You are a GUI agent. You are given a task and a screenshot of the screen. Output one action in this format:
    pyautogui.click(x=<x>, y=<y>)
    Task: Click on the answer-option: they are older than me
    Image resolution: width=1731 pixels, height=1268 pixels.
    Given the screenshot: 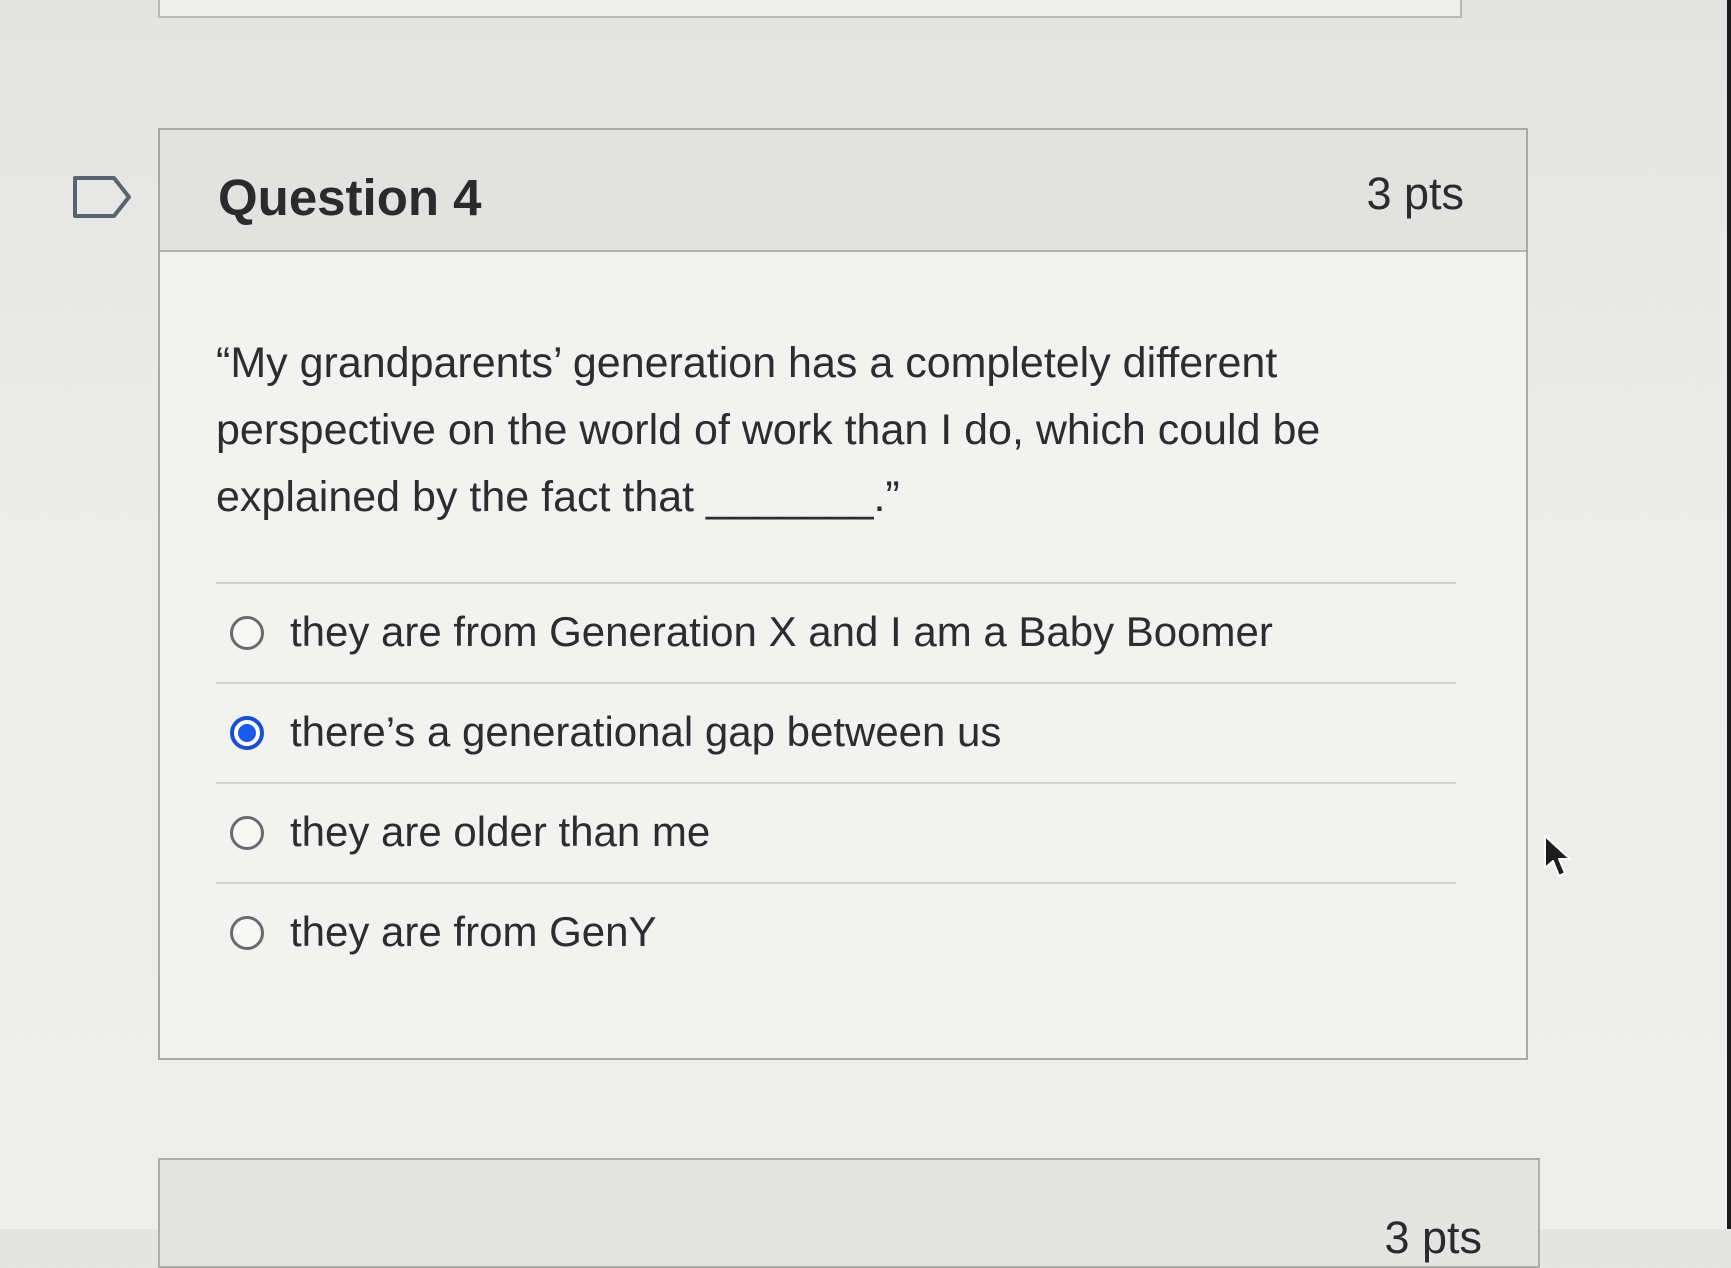 What is the action you would take?
    pyautogui.click(x=836, y=834)
    